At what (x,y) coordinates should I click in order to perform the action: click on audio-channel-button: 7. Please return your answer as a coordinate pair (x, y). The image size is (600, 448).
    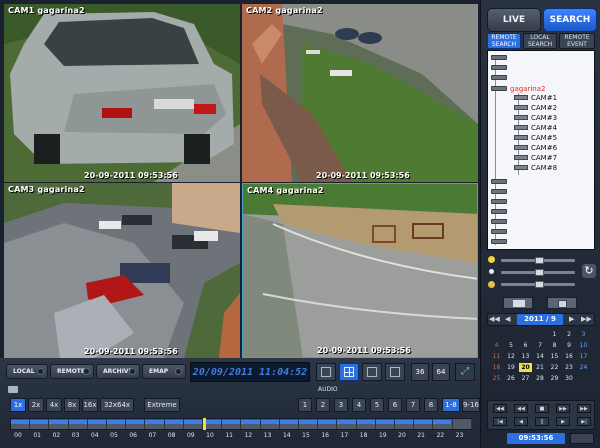
    Looking at the image, I should click on (413, 405).